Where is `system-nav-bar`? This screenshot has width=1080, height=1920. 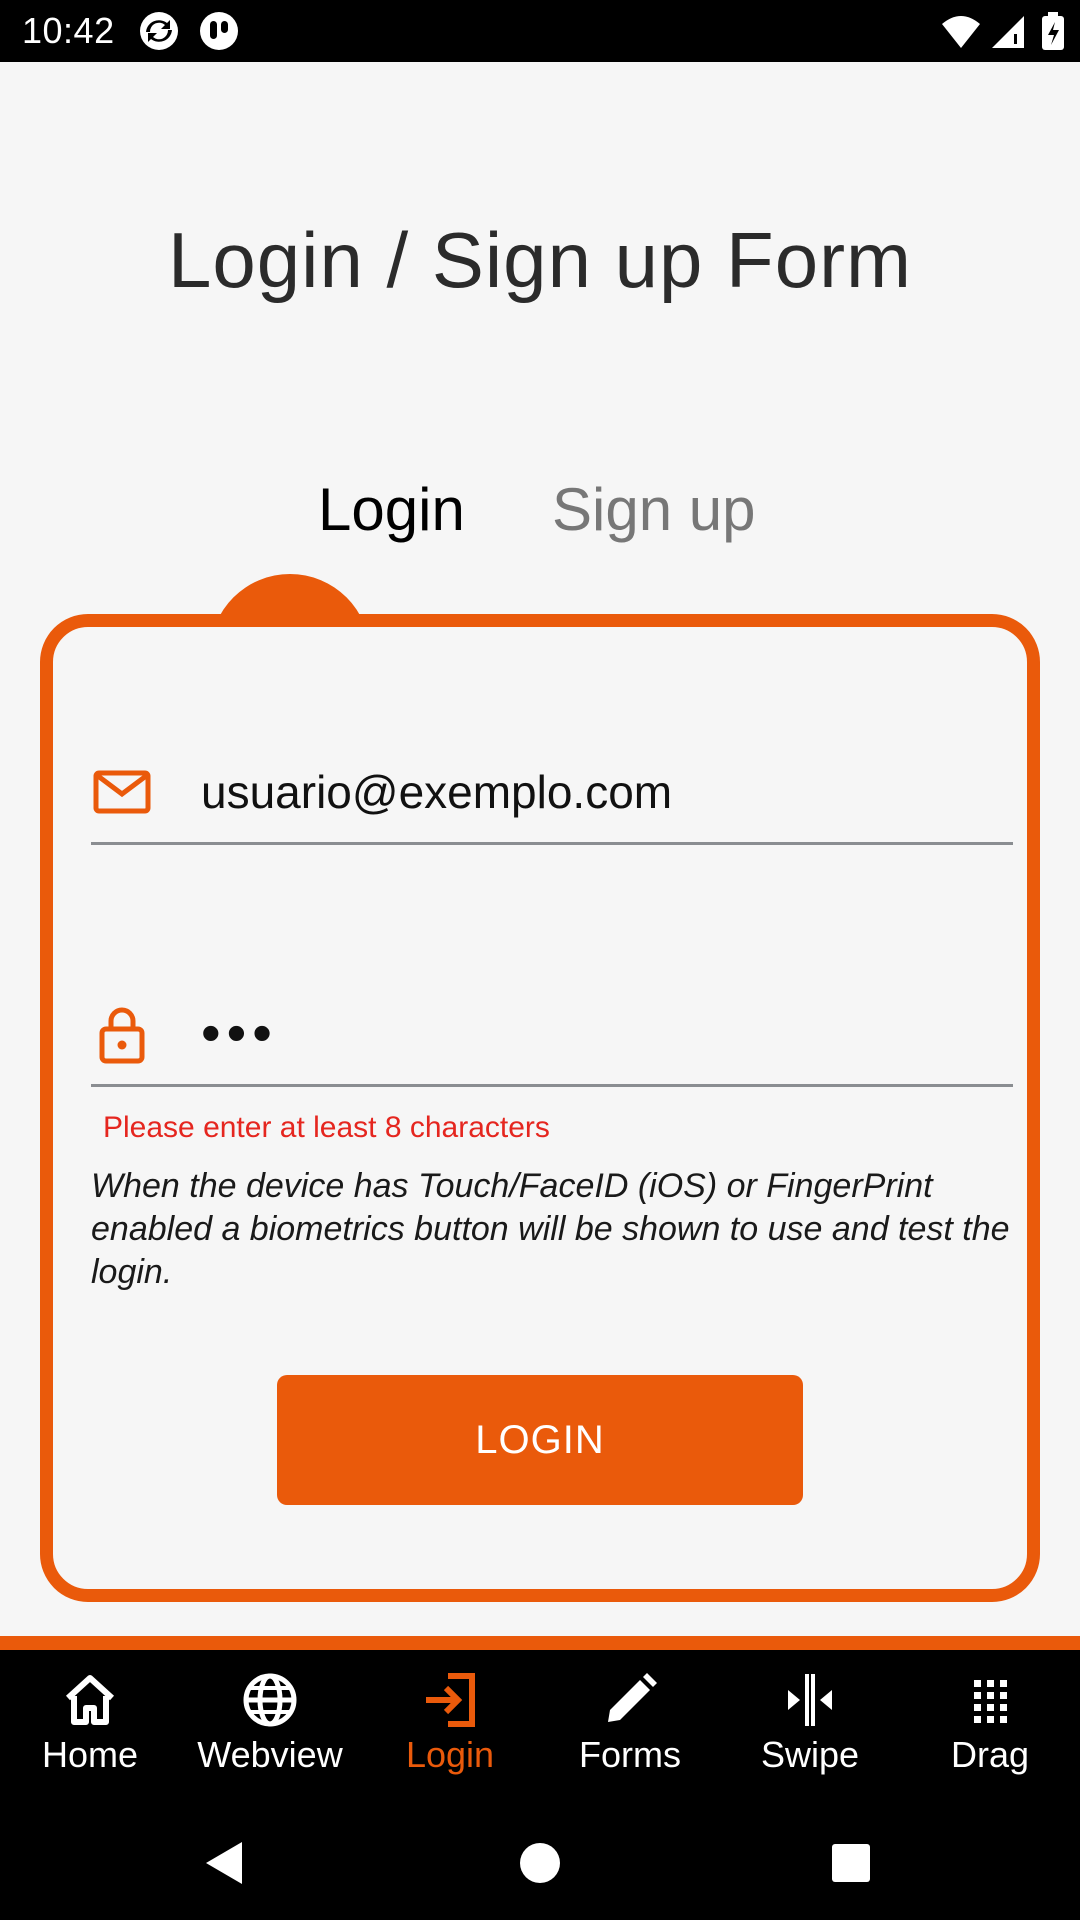
system-nav-bar is located at coordinates (540, 1864).